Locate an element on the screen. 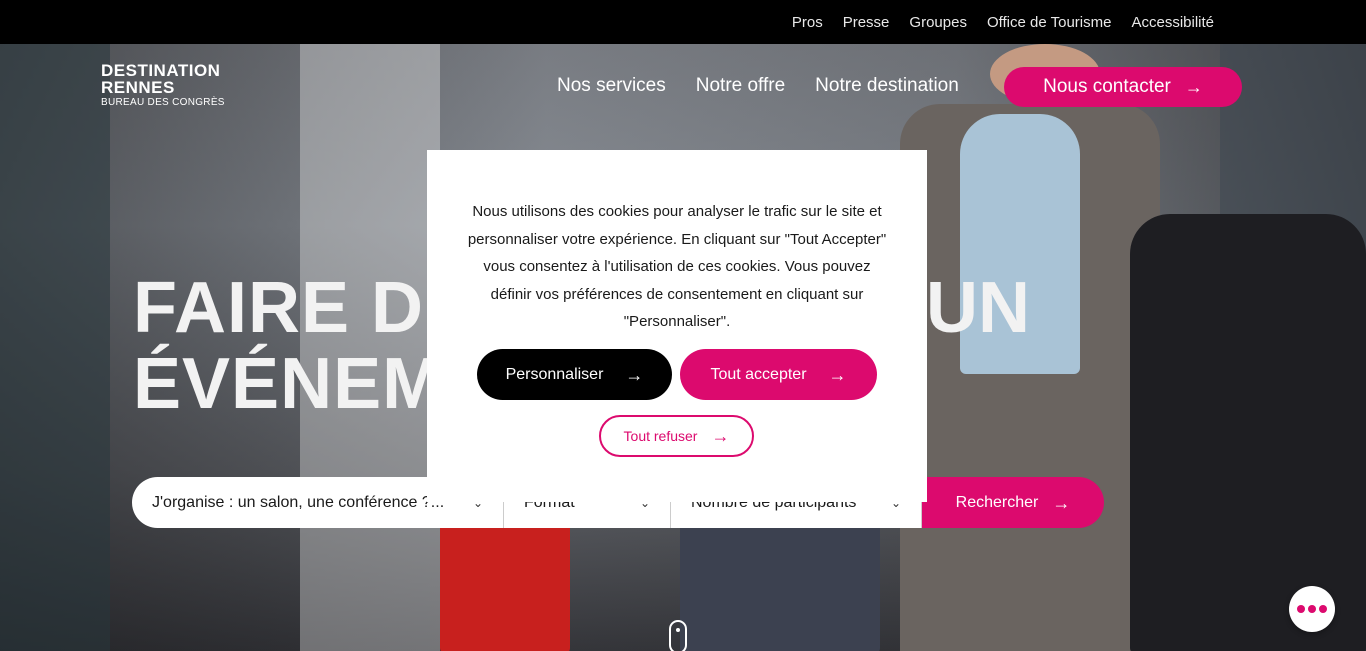 This screenshot has width=1366, height=651. logo-line2: RENNES is located at coordinates (138, 87).